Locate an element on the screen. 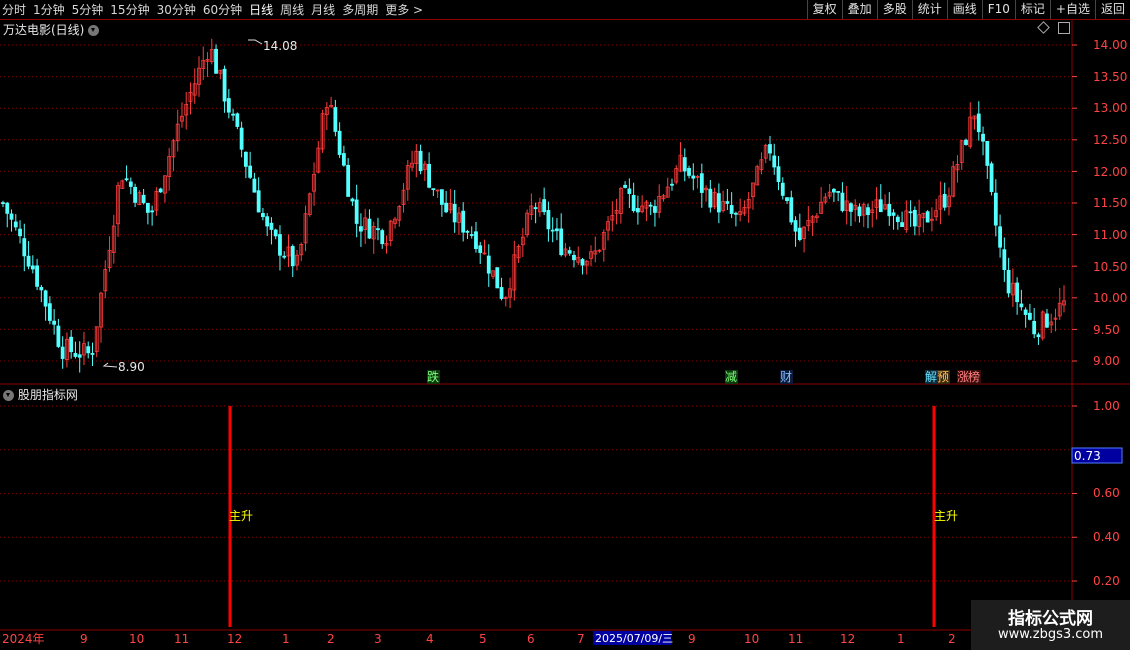 The width and height of the screenshot is (1130, 650). period-tab: 1分钟 is located at coordinates (49, 9).